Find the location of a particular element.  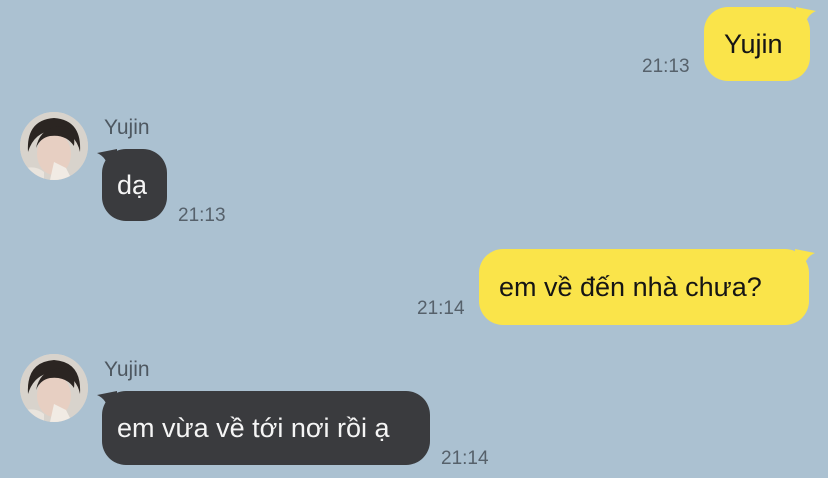

message-text: em vừa về tới nơi rồi ạ is located at coordinates (253, 428).